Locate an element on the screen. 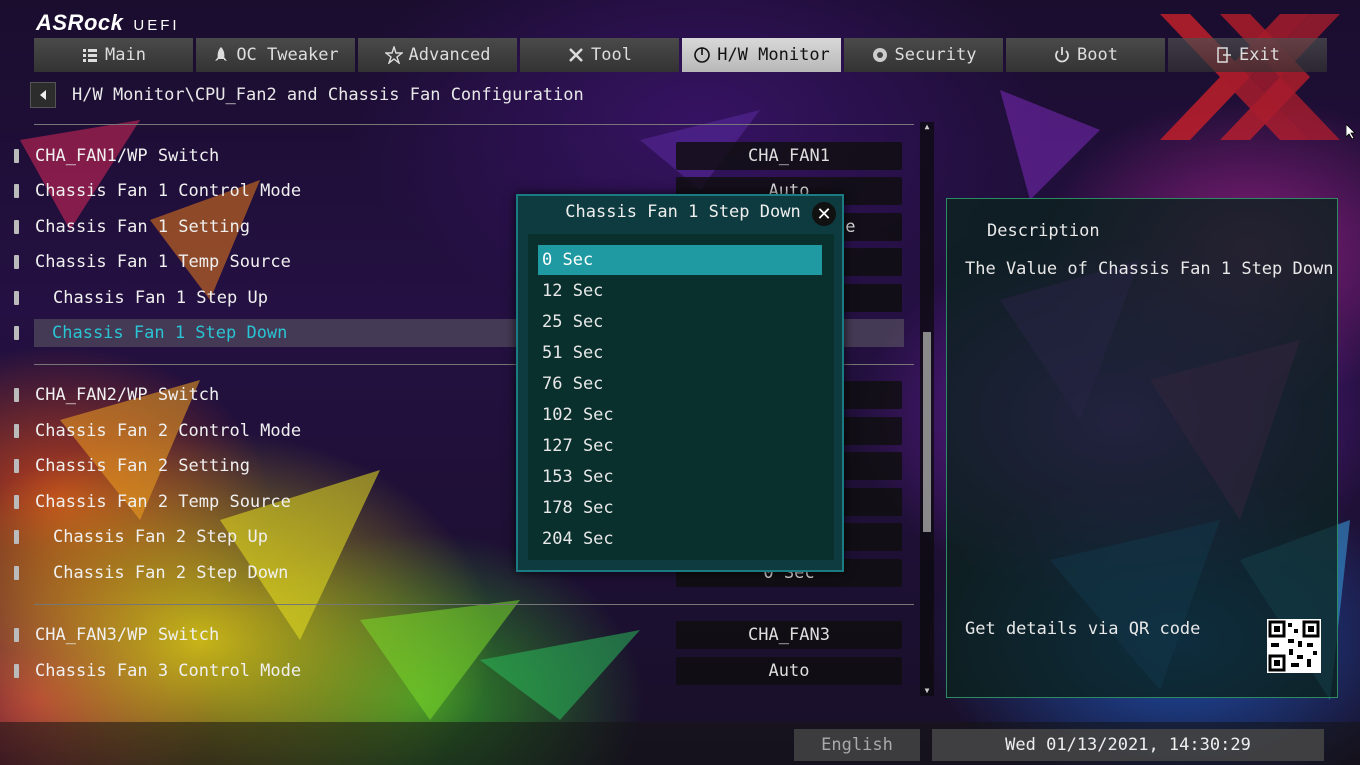  settings-scrollbar: ▲ ▼ is located at coordinates (927, 409).